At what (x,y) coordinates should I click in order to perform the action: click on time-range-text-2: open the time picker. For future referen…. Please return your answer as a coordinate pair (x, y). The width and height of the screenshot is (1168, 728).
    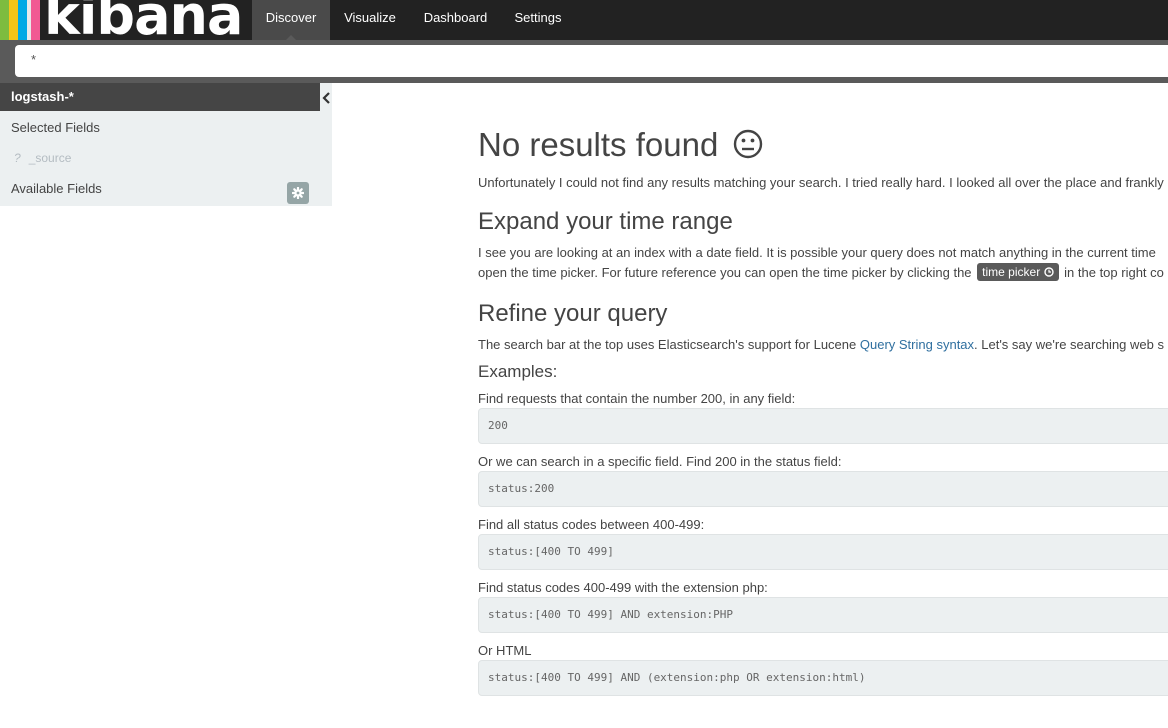
    Looking at the image, I should click on (821, 272).